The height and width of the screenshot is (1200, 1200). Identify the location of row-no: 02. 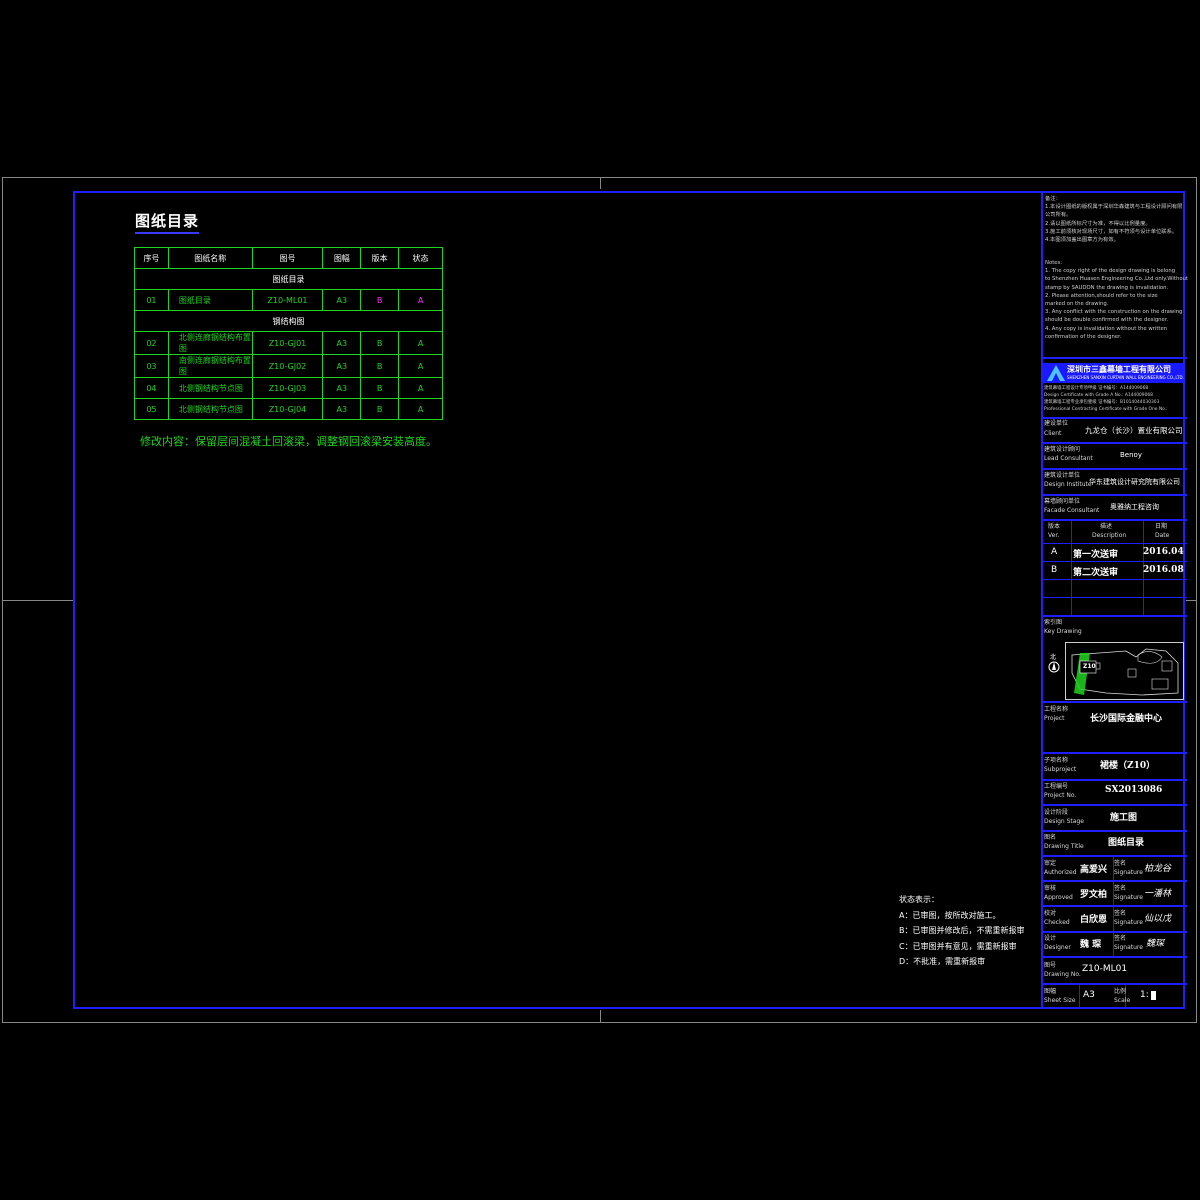
(151, 343).